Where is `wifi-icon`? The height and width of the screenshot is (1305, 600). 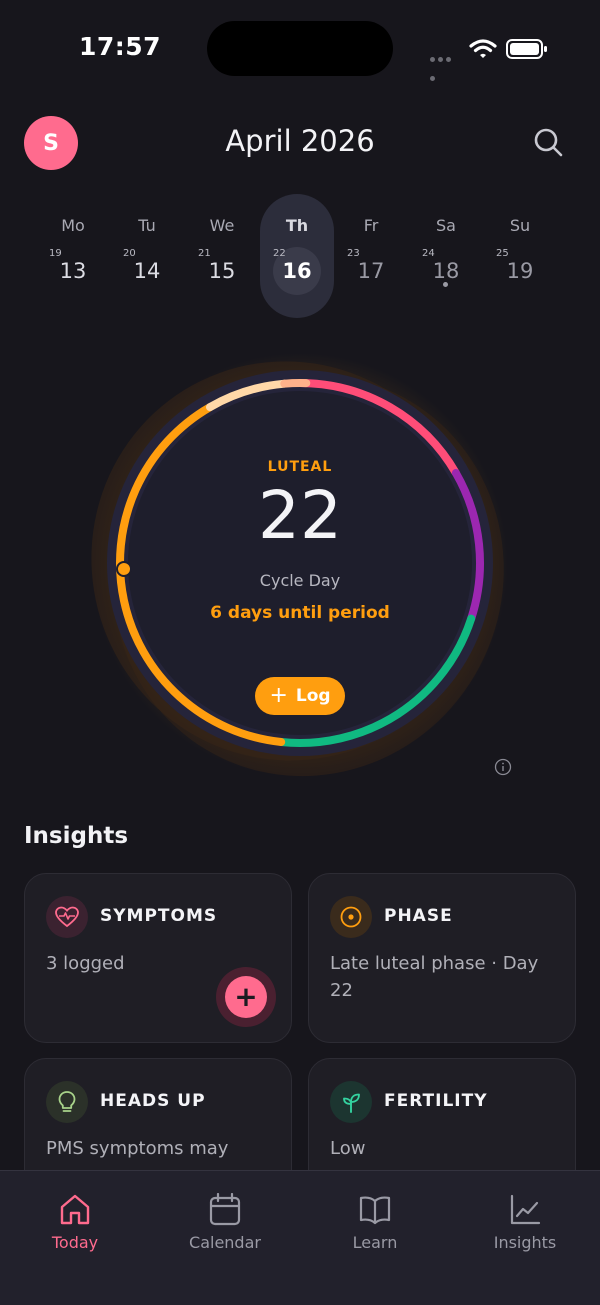
wifi-icon is located at coordinates (483, 48).